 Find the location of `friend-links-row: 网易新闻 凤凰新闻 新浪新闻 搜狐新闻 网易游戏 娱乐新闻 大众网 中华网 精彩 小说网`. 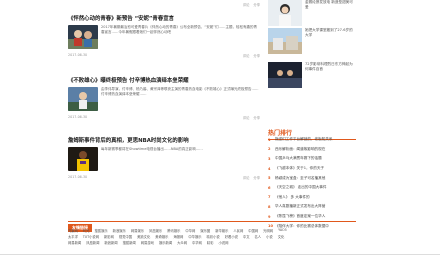

friend-links-row: 网易新闻 凤凰新闻 新浪新闻 搜狐新闻 网易游戏 娱乐新闻 大众网 中华网 精彩 小说网 is located at coordinates (212, 243).